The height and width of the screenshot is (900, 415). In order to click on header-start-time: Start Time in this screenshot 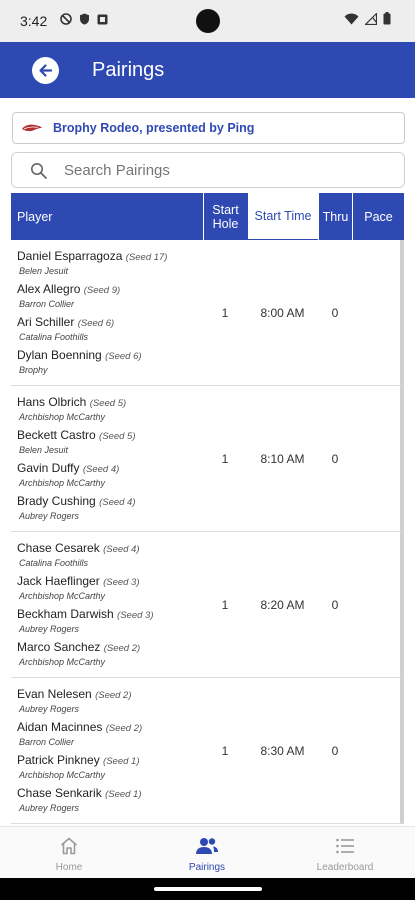, I will do `click(282, 216)`.